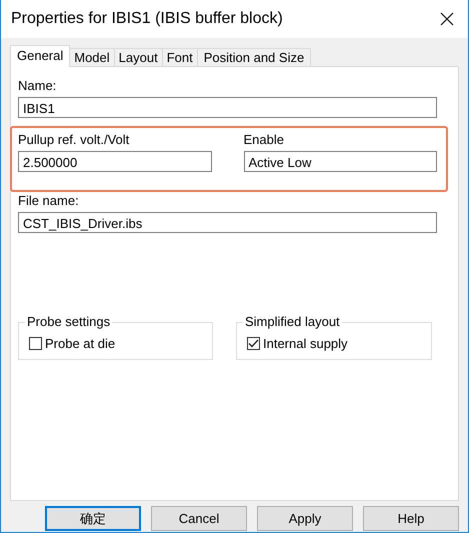 The height and width of the screenshot is (533, 469). What do you see at coordinates (254, 57) in the screenshot?
I see `tab: Position and Size` at bounding box center [254, 57].